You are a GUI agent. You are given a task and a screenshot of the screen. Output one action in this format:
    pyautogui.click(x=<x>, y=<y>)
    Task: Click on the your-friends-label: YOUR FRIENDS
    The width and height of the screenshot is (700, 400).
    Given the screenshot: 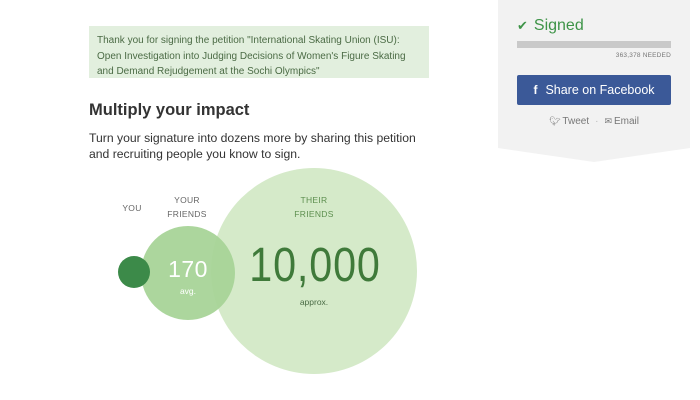 What is the action you would take?
    pyautogui.click(x=187, y=207)
    